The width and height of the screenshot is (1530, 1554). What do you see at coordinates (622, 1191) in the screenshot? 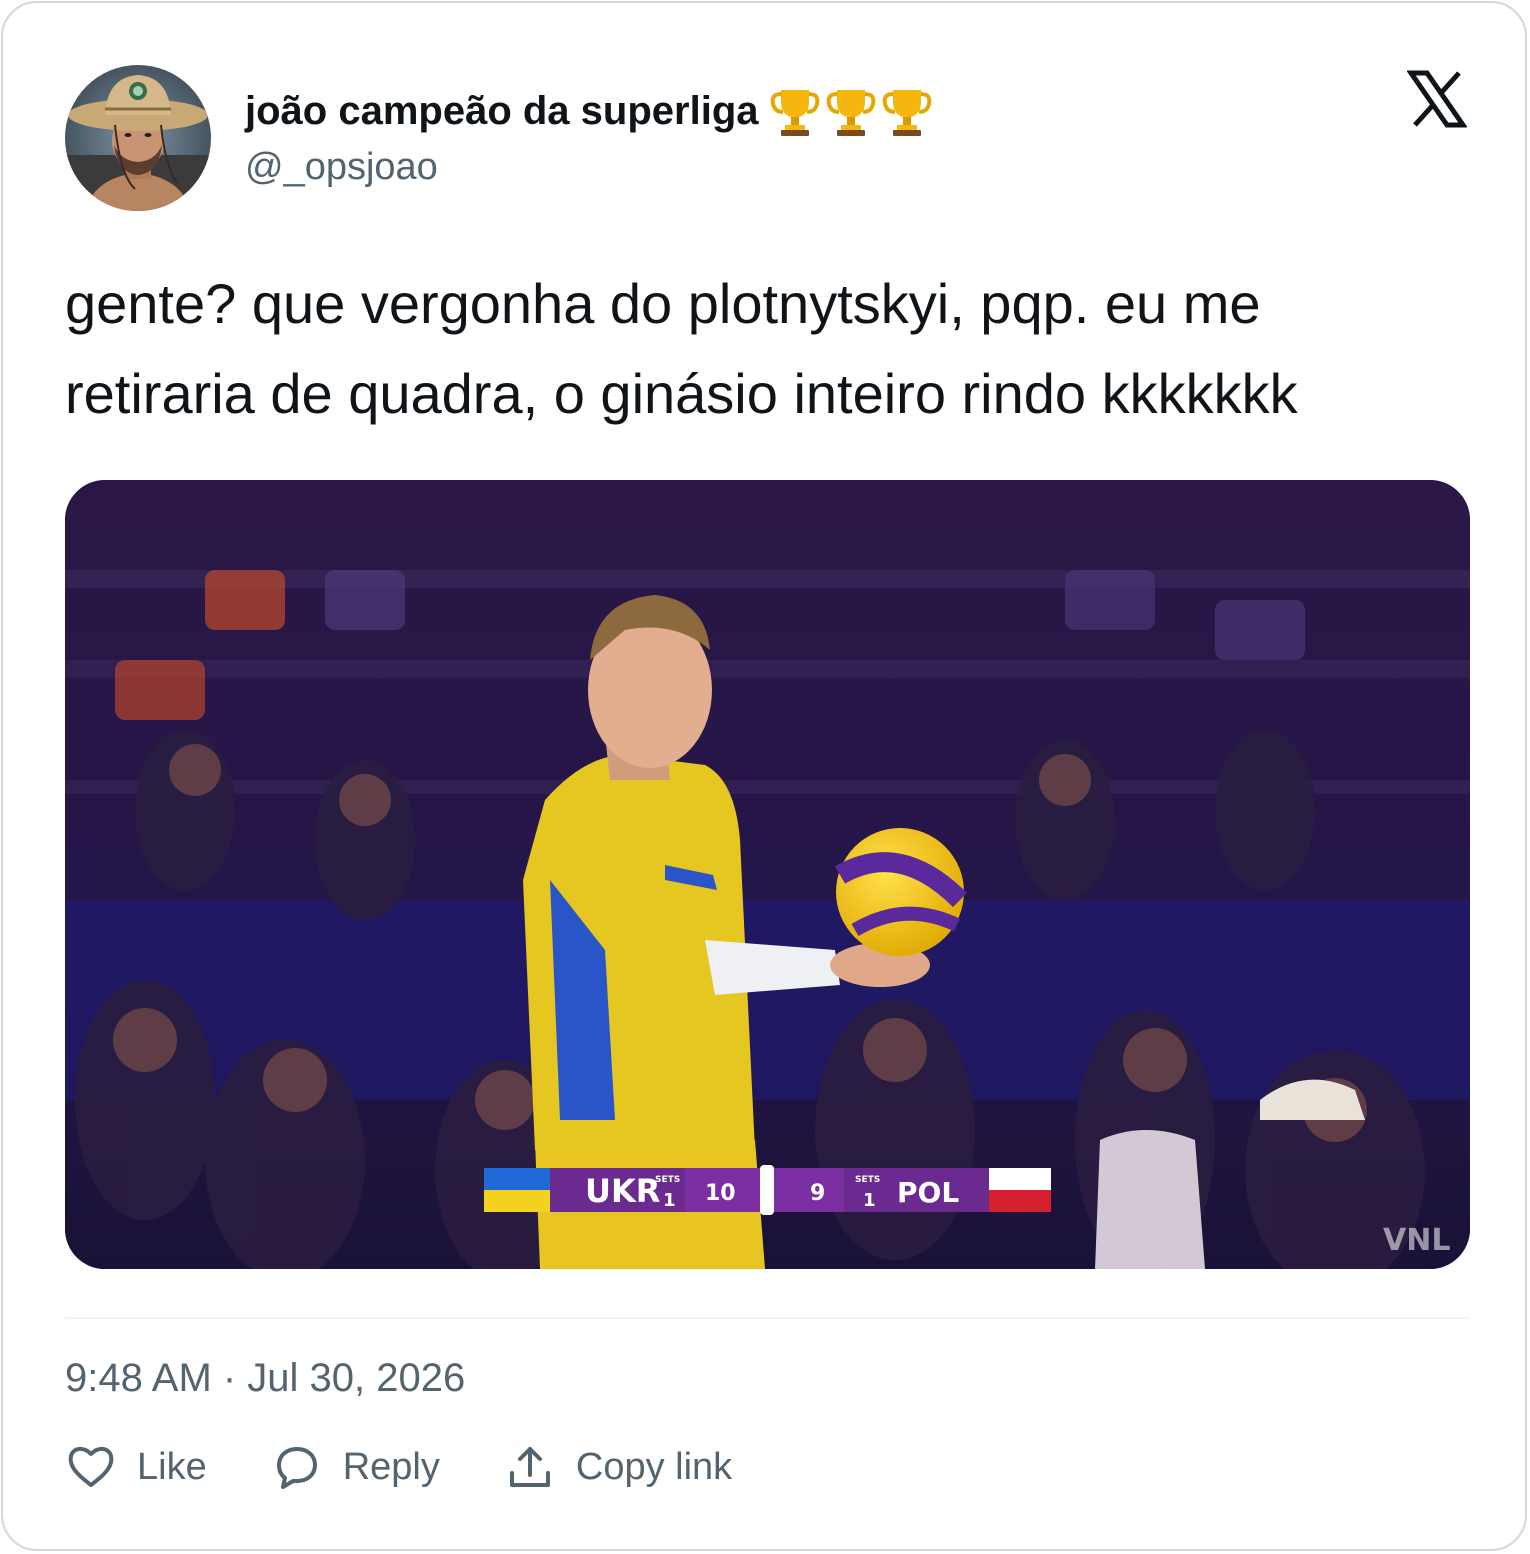
I see `home-team-label: UKR` at bounding box center [622, 1191].